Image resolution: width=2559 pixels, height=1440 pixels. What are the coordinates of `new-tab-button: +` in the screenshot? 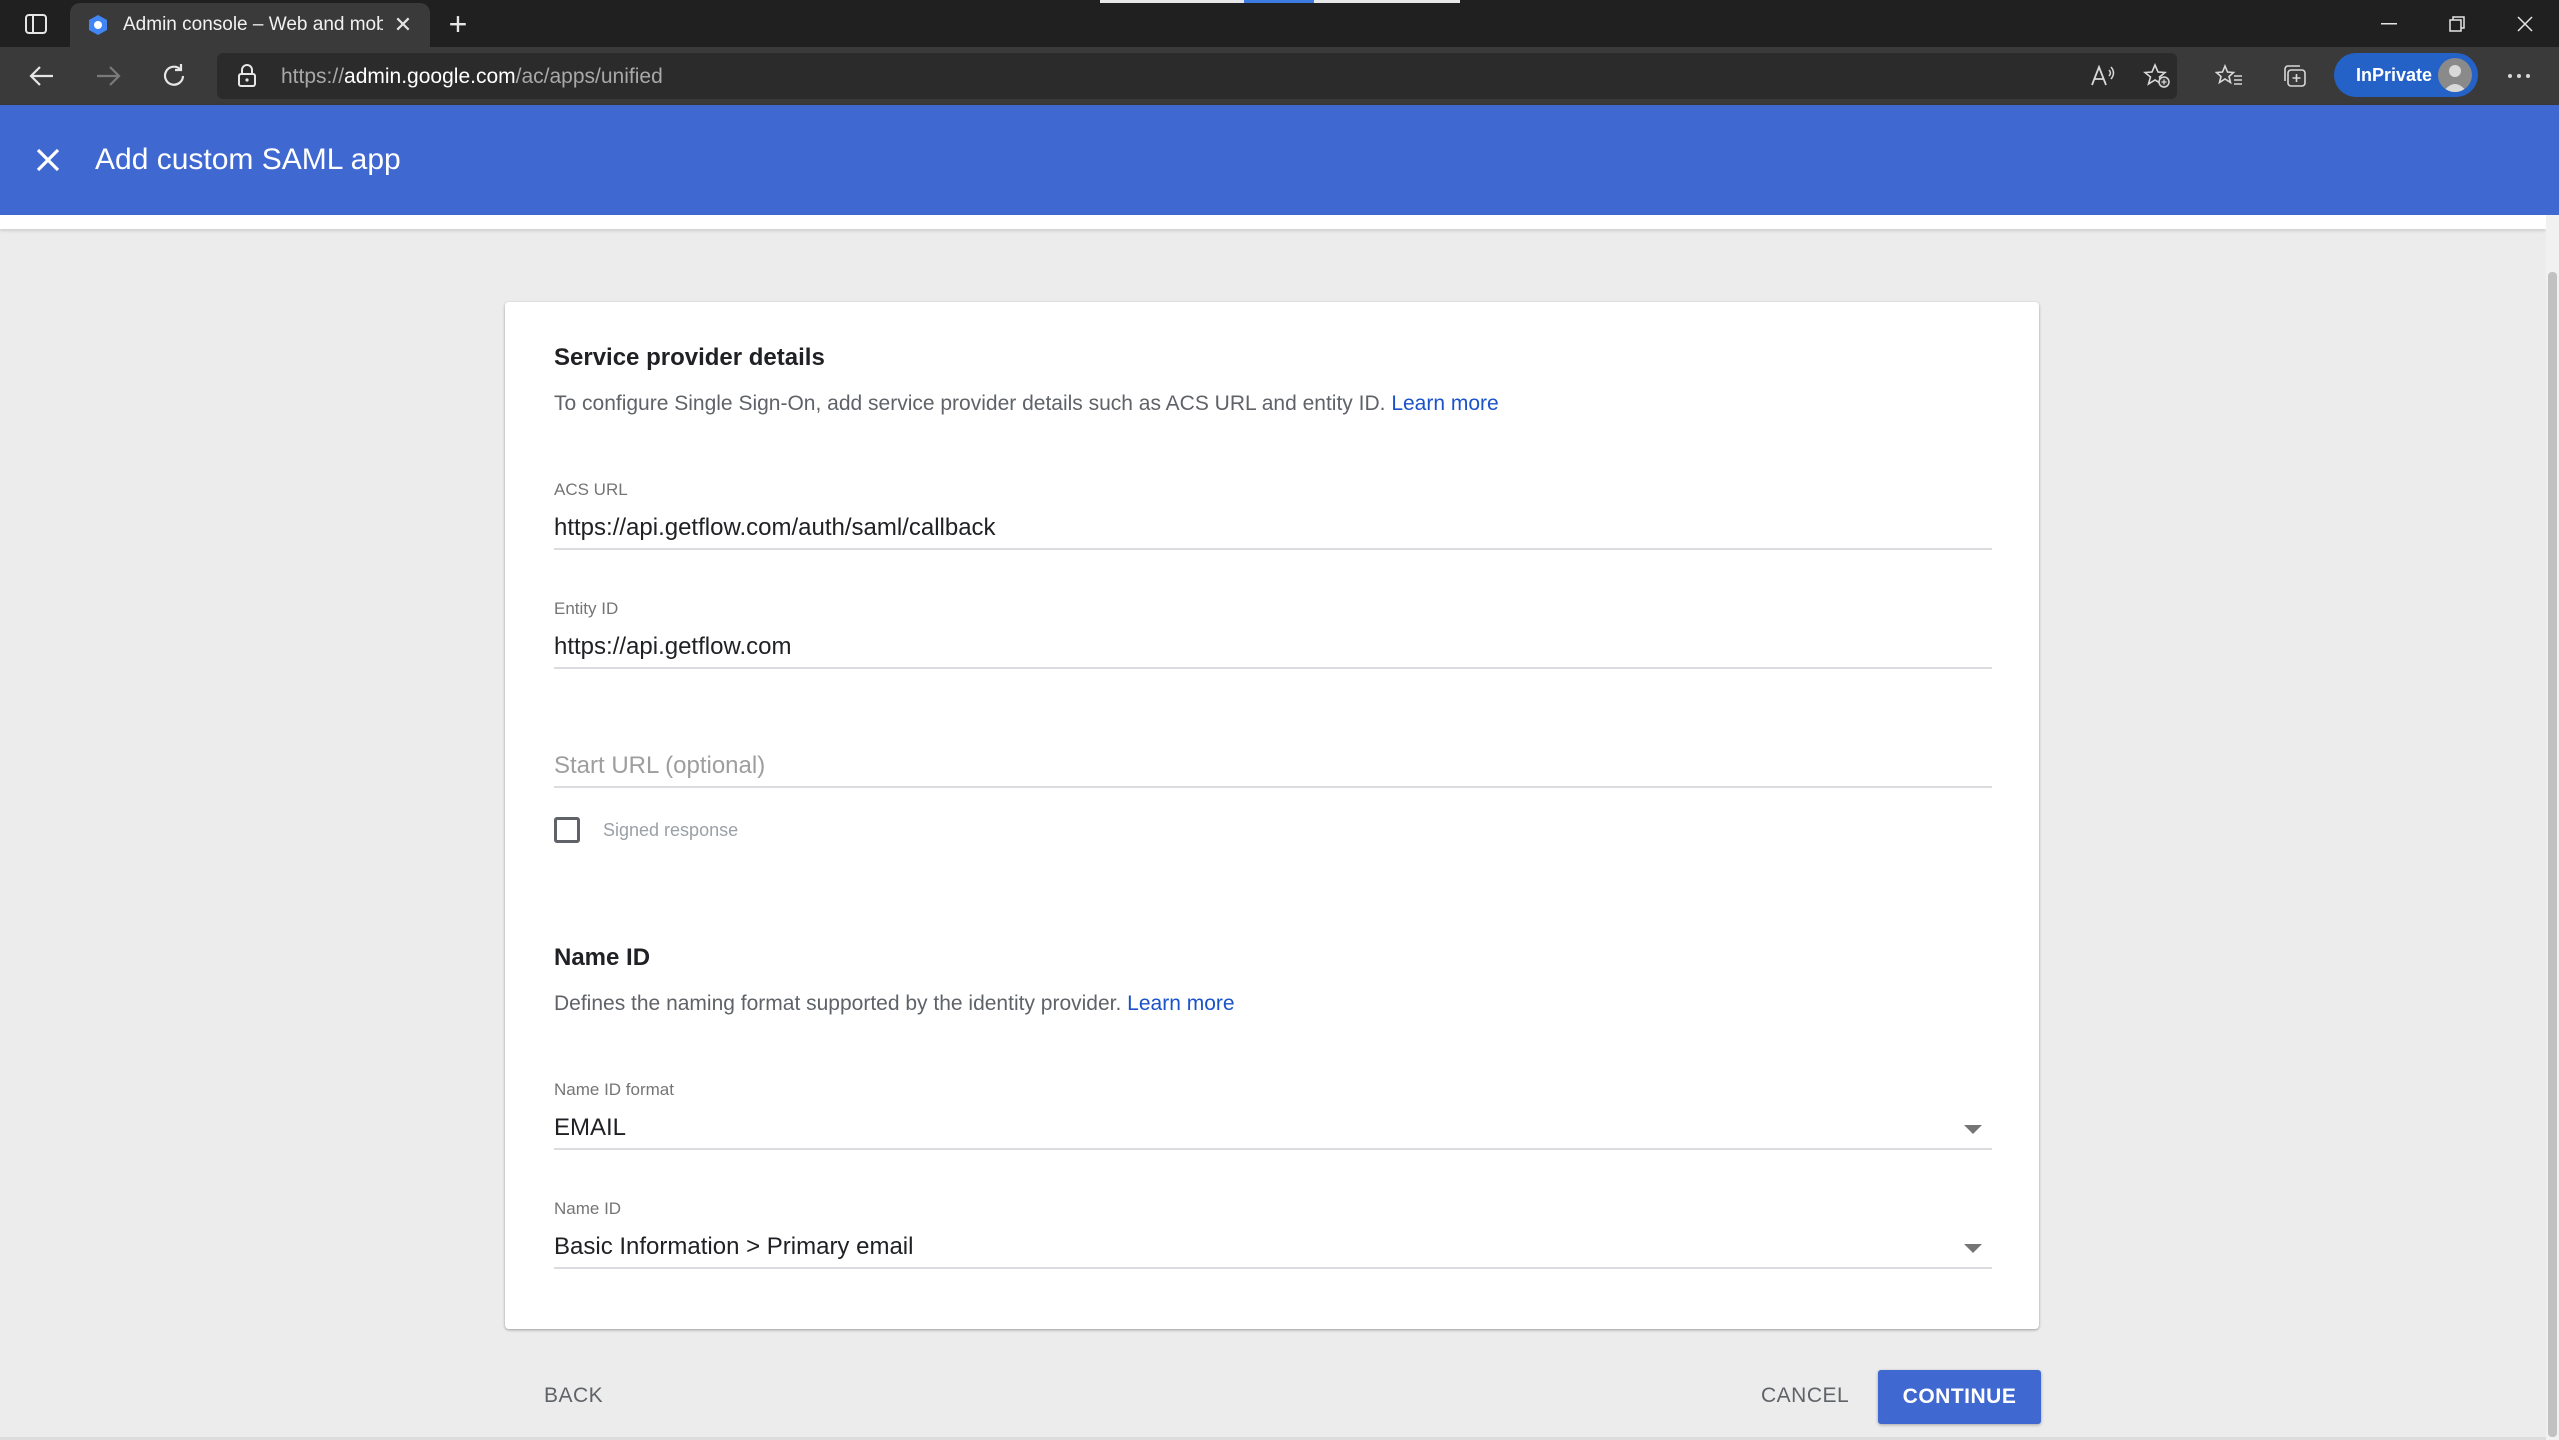 It's located at (458, 24).